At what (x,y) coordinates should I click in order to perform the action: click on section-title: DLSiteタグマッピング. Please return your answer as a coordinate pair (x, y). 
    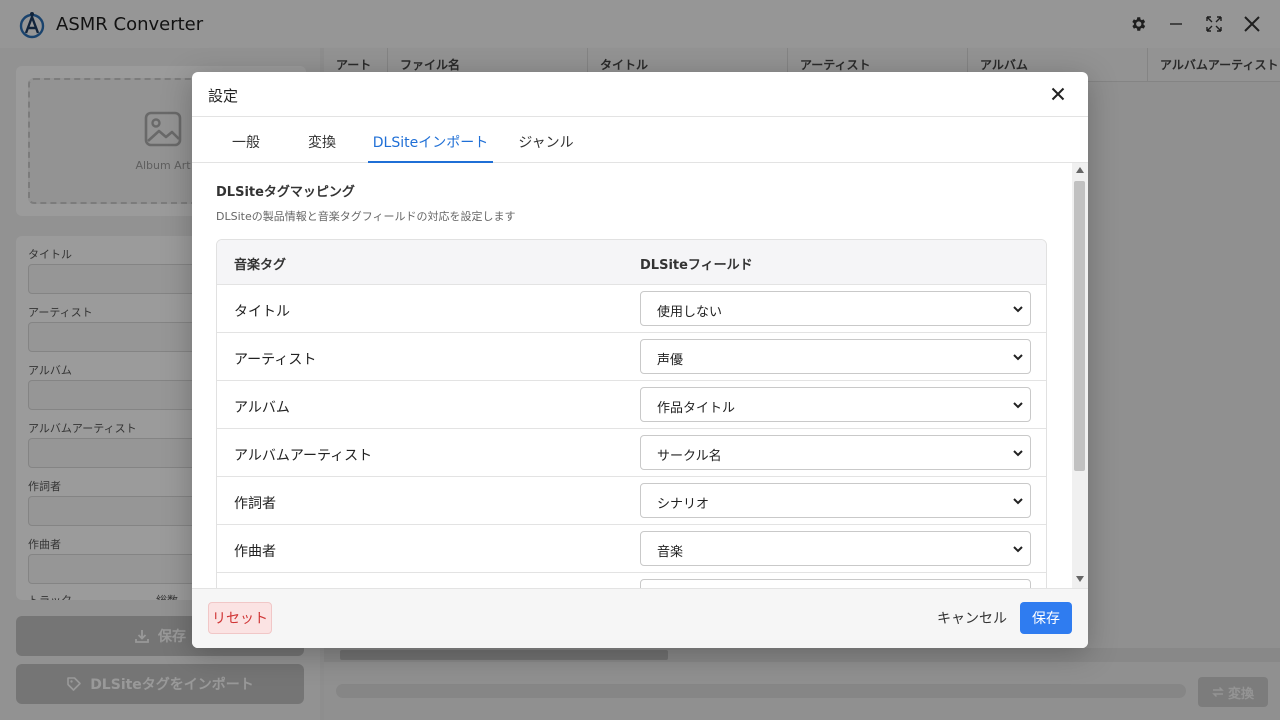
    Looking at the image, I should click on (285, 192).